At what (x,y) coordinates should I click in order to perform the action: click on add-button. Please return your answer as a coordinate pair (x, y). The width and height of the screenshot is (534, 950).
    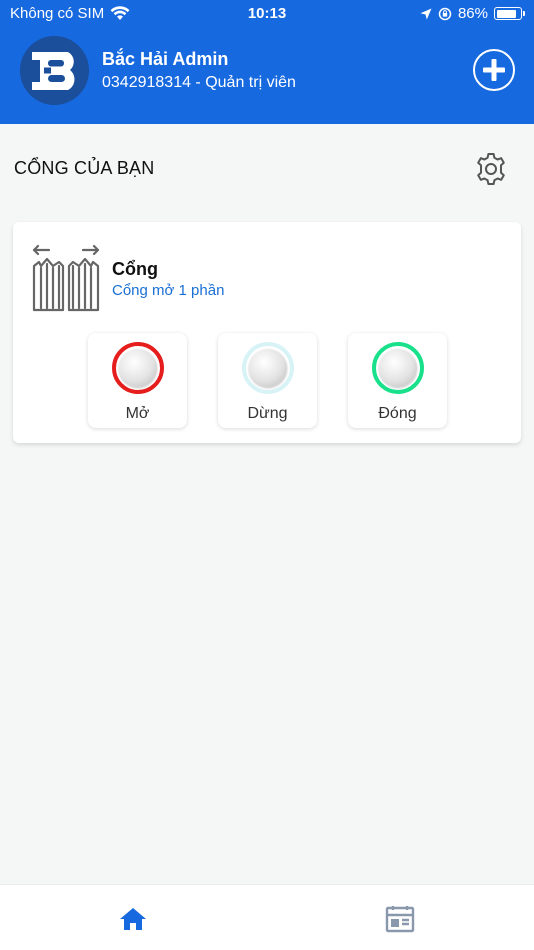
    Looking at the image, I should click on (494, 70).